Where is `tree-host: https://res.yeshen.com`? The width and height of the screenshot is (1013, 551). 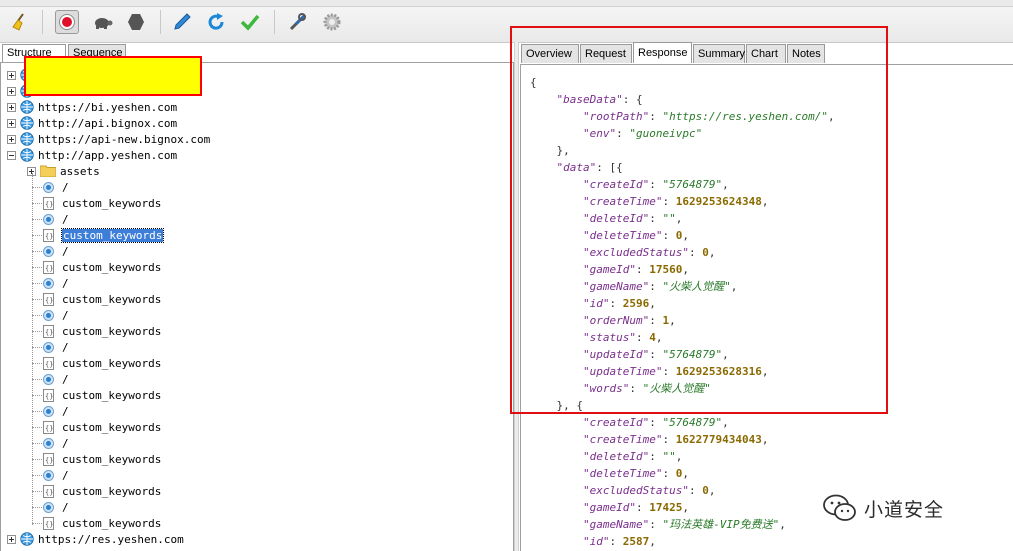
tree-host: https://res.yeshen.com is located at coordinates (95, 539).